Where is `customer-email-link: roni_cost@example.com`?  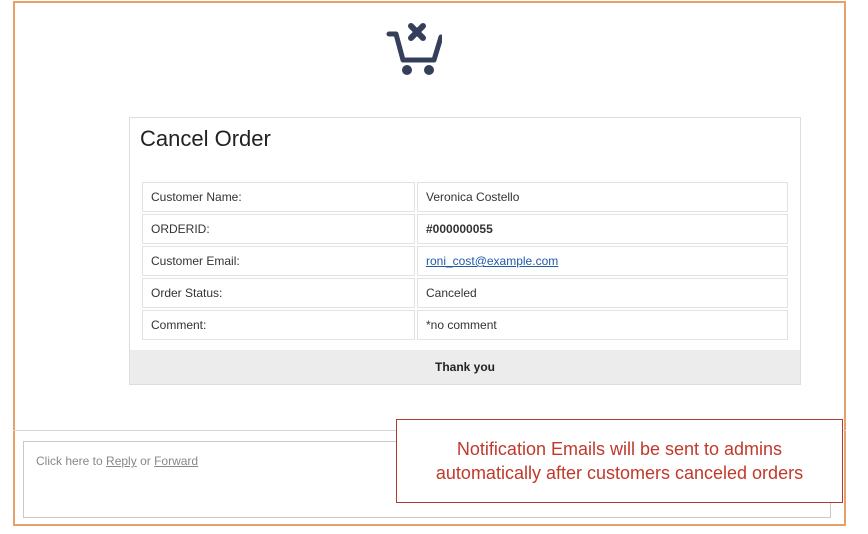
customer-email-link: roni_cost@example.com is located at coordinates (492, 261).